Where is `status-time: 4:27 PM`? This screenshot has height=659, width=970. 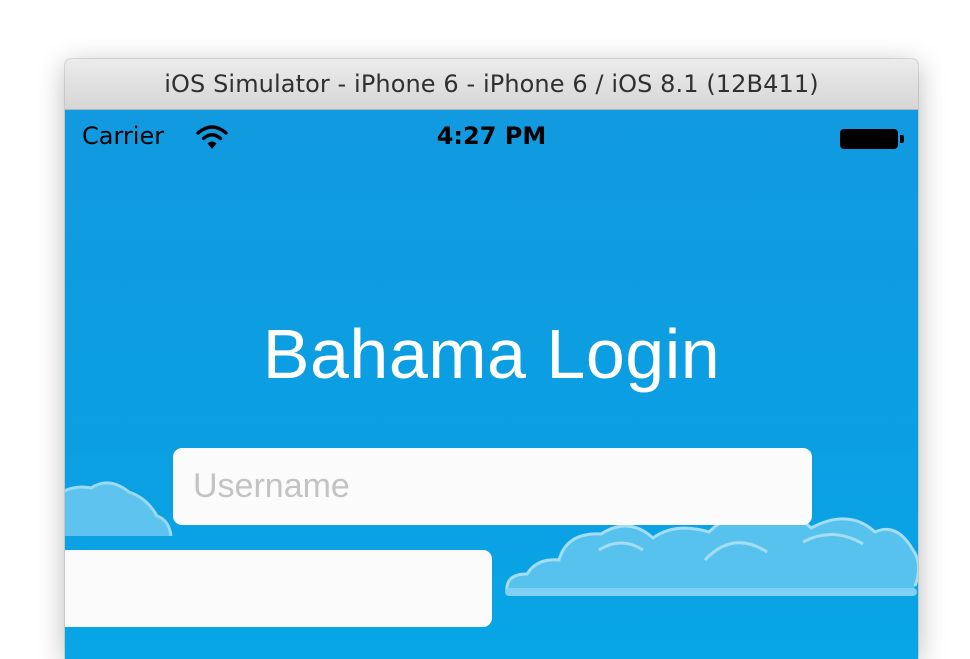 status-time: 4:27 PM is located at coordinates (491, 136).